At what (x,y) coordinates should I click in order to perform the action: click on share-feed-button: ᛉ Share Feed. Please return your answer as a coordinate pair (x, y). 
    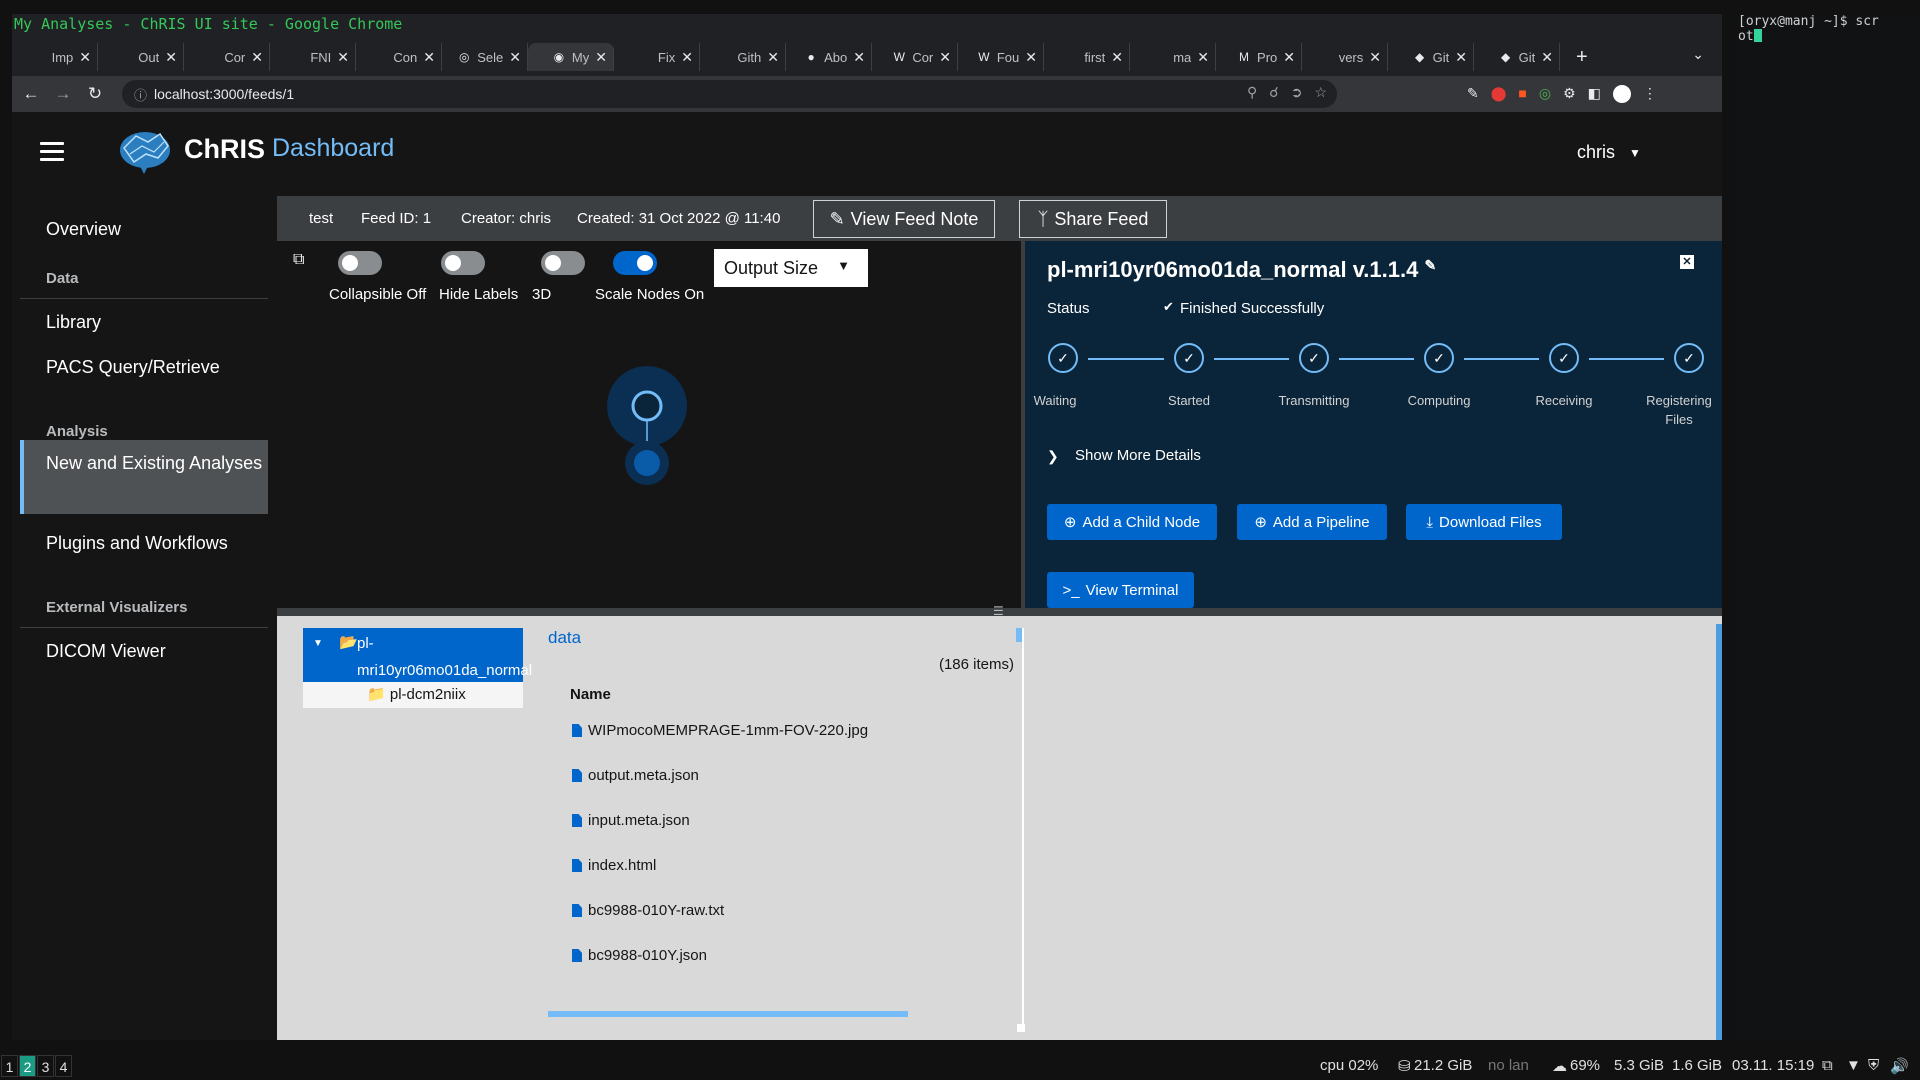
    Looking at the image, I should click on (1093, 219).